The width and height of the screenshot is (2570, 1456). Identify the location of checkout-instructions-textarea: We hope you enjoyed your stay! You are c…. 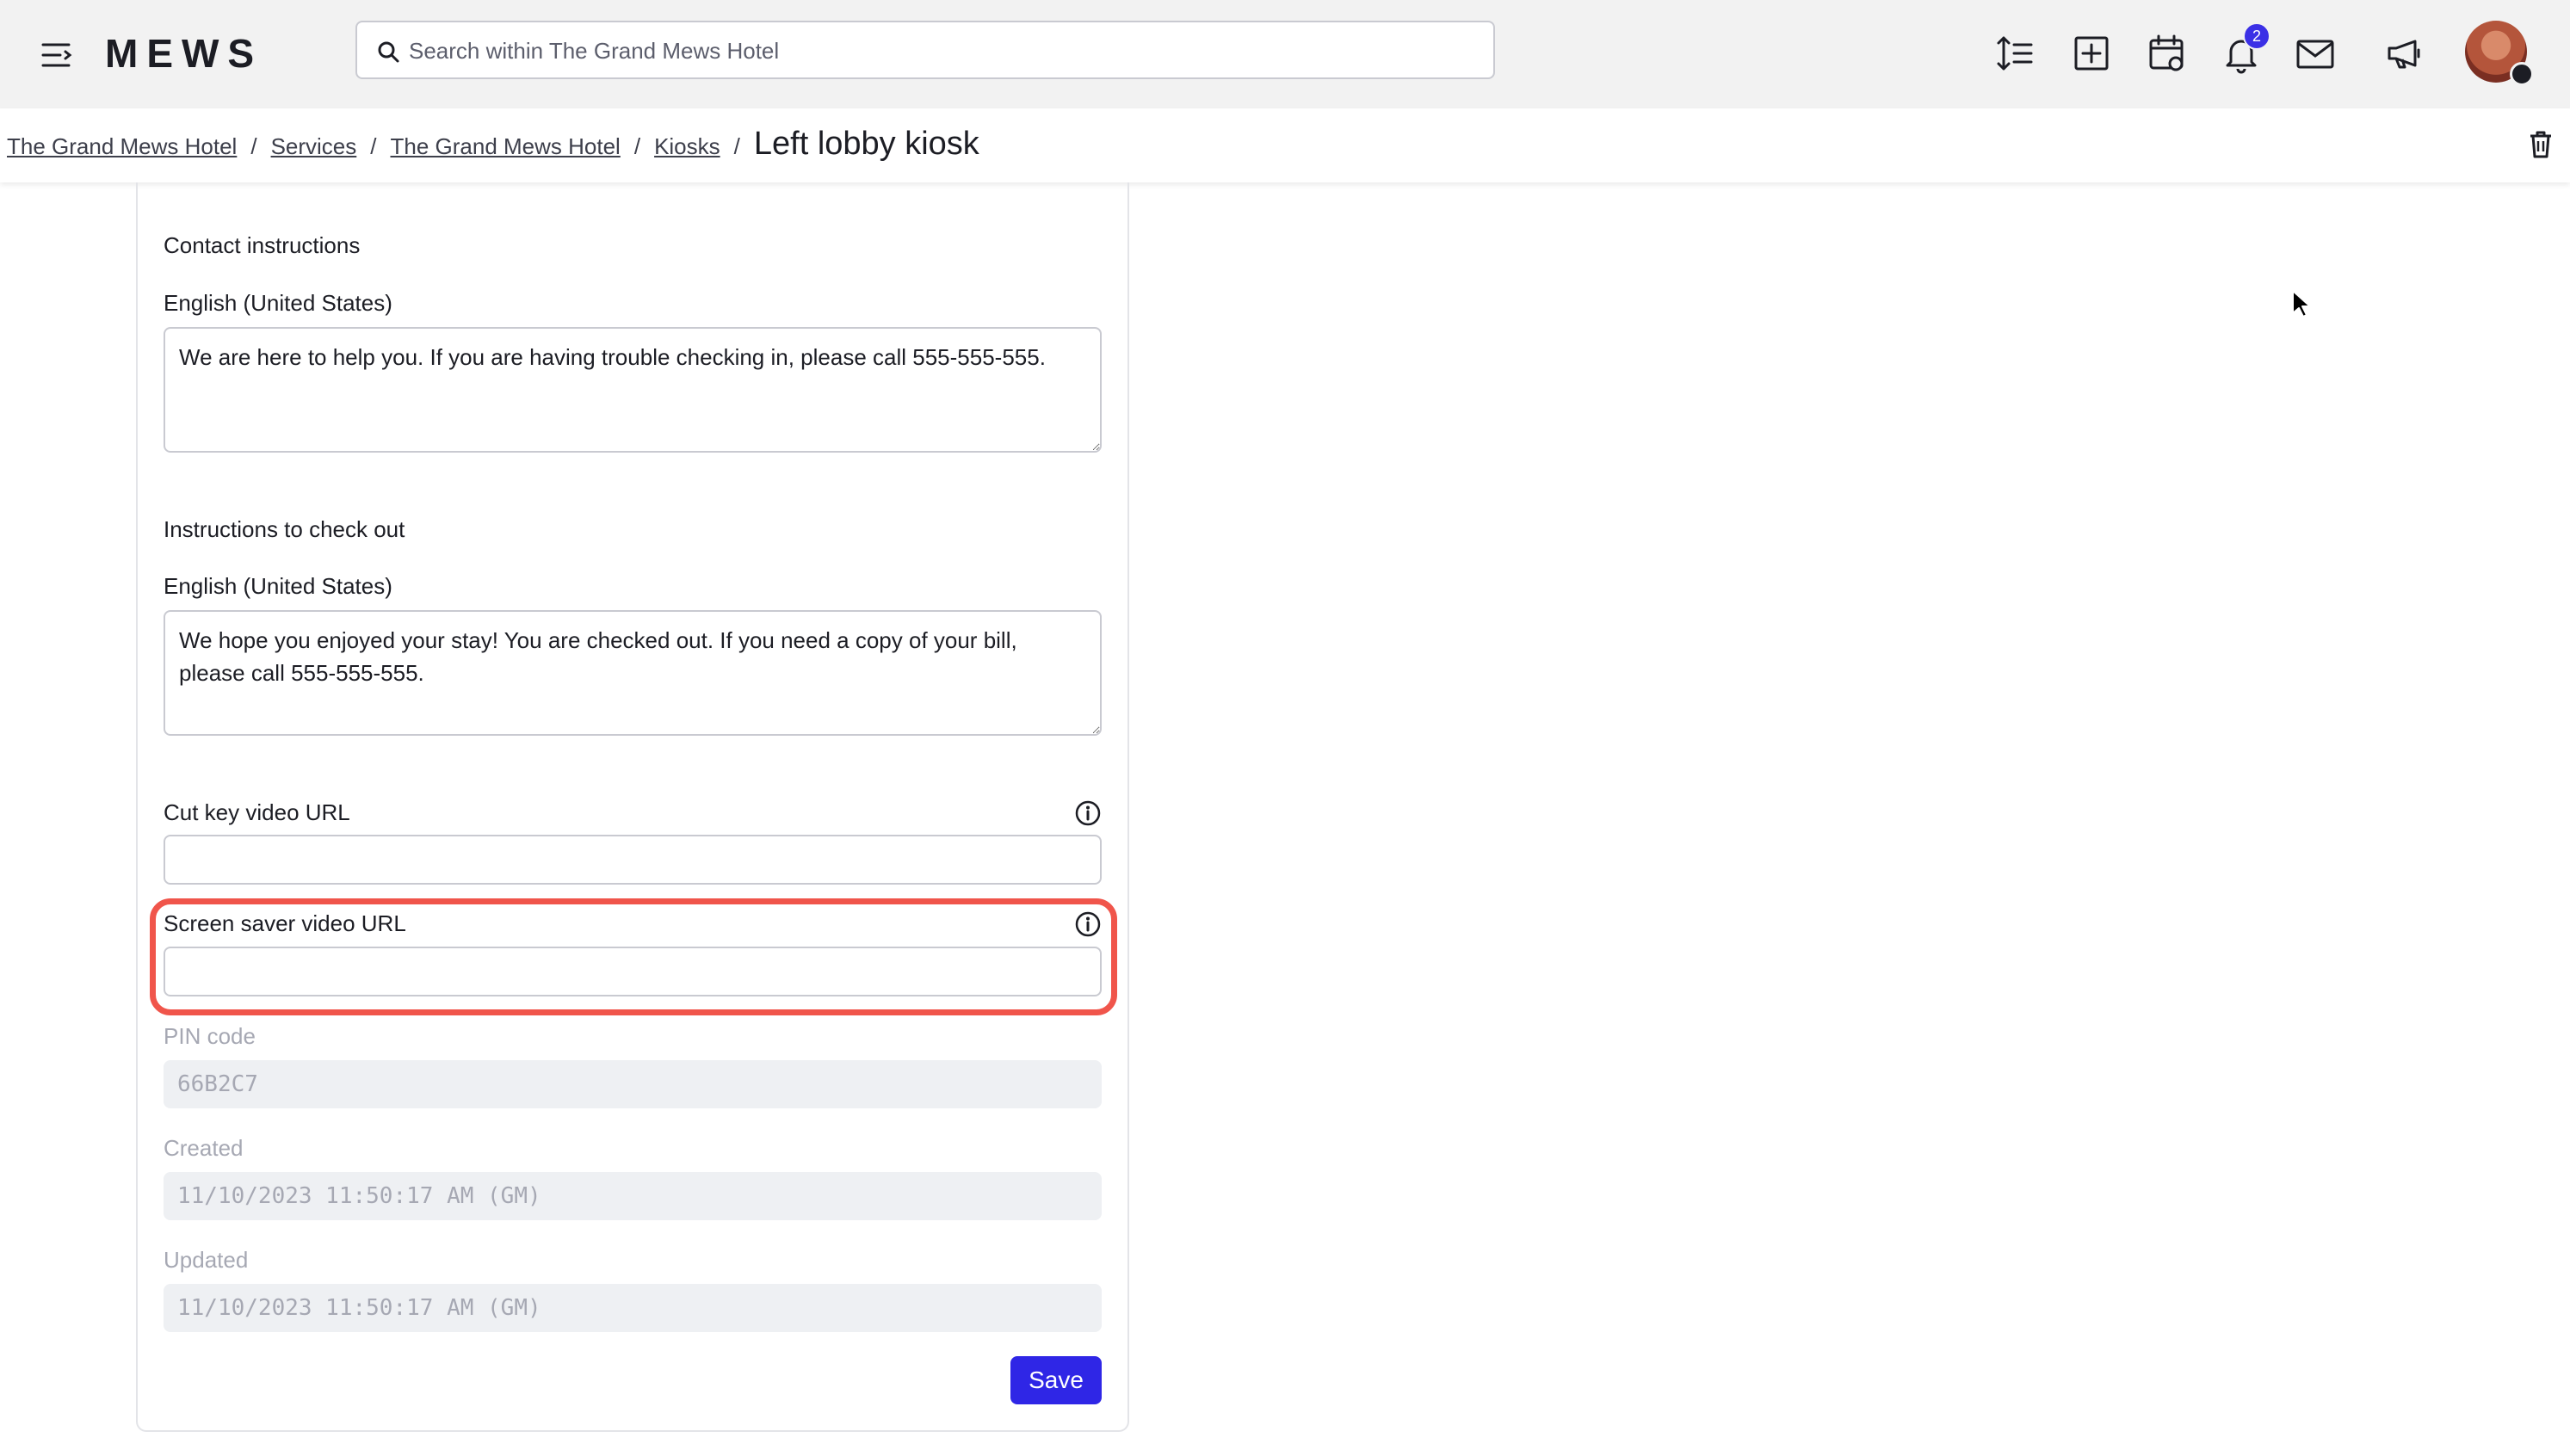
(633, 673).